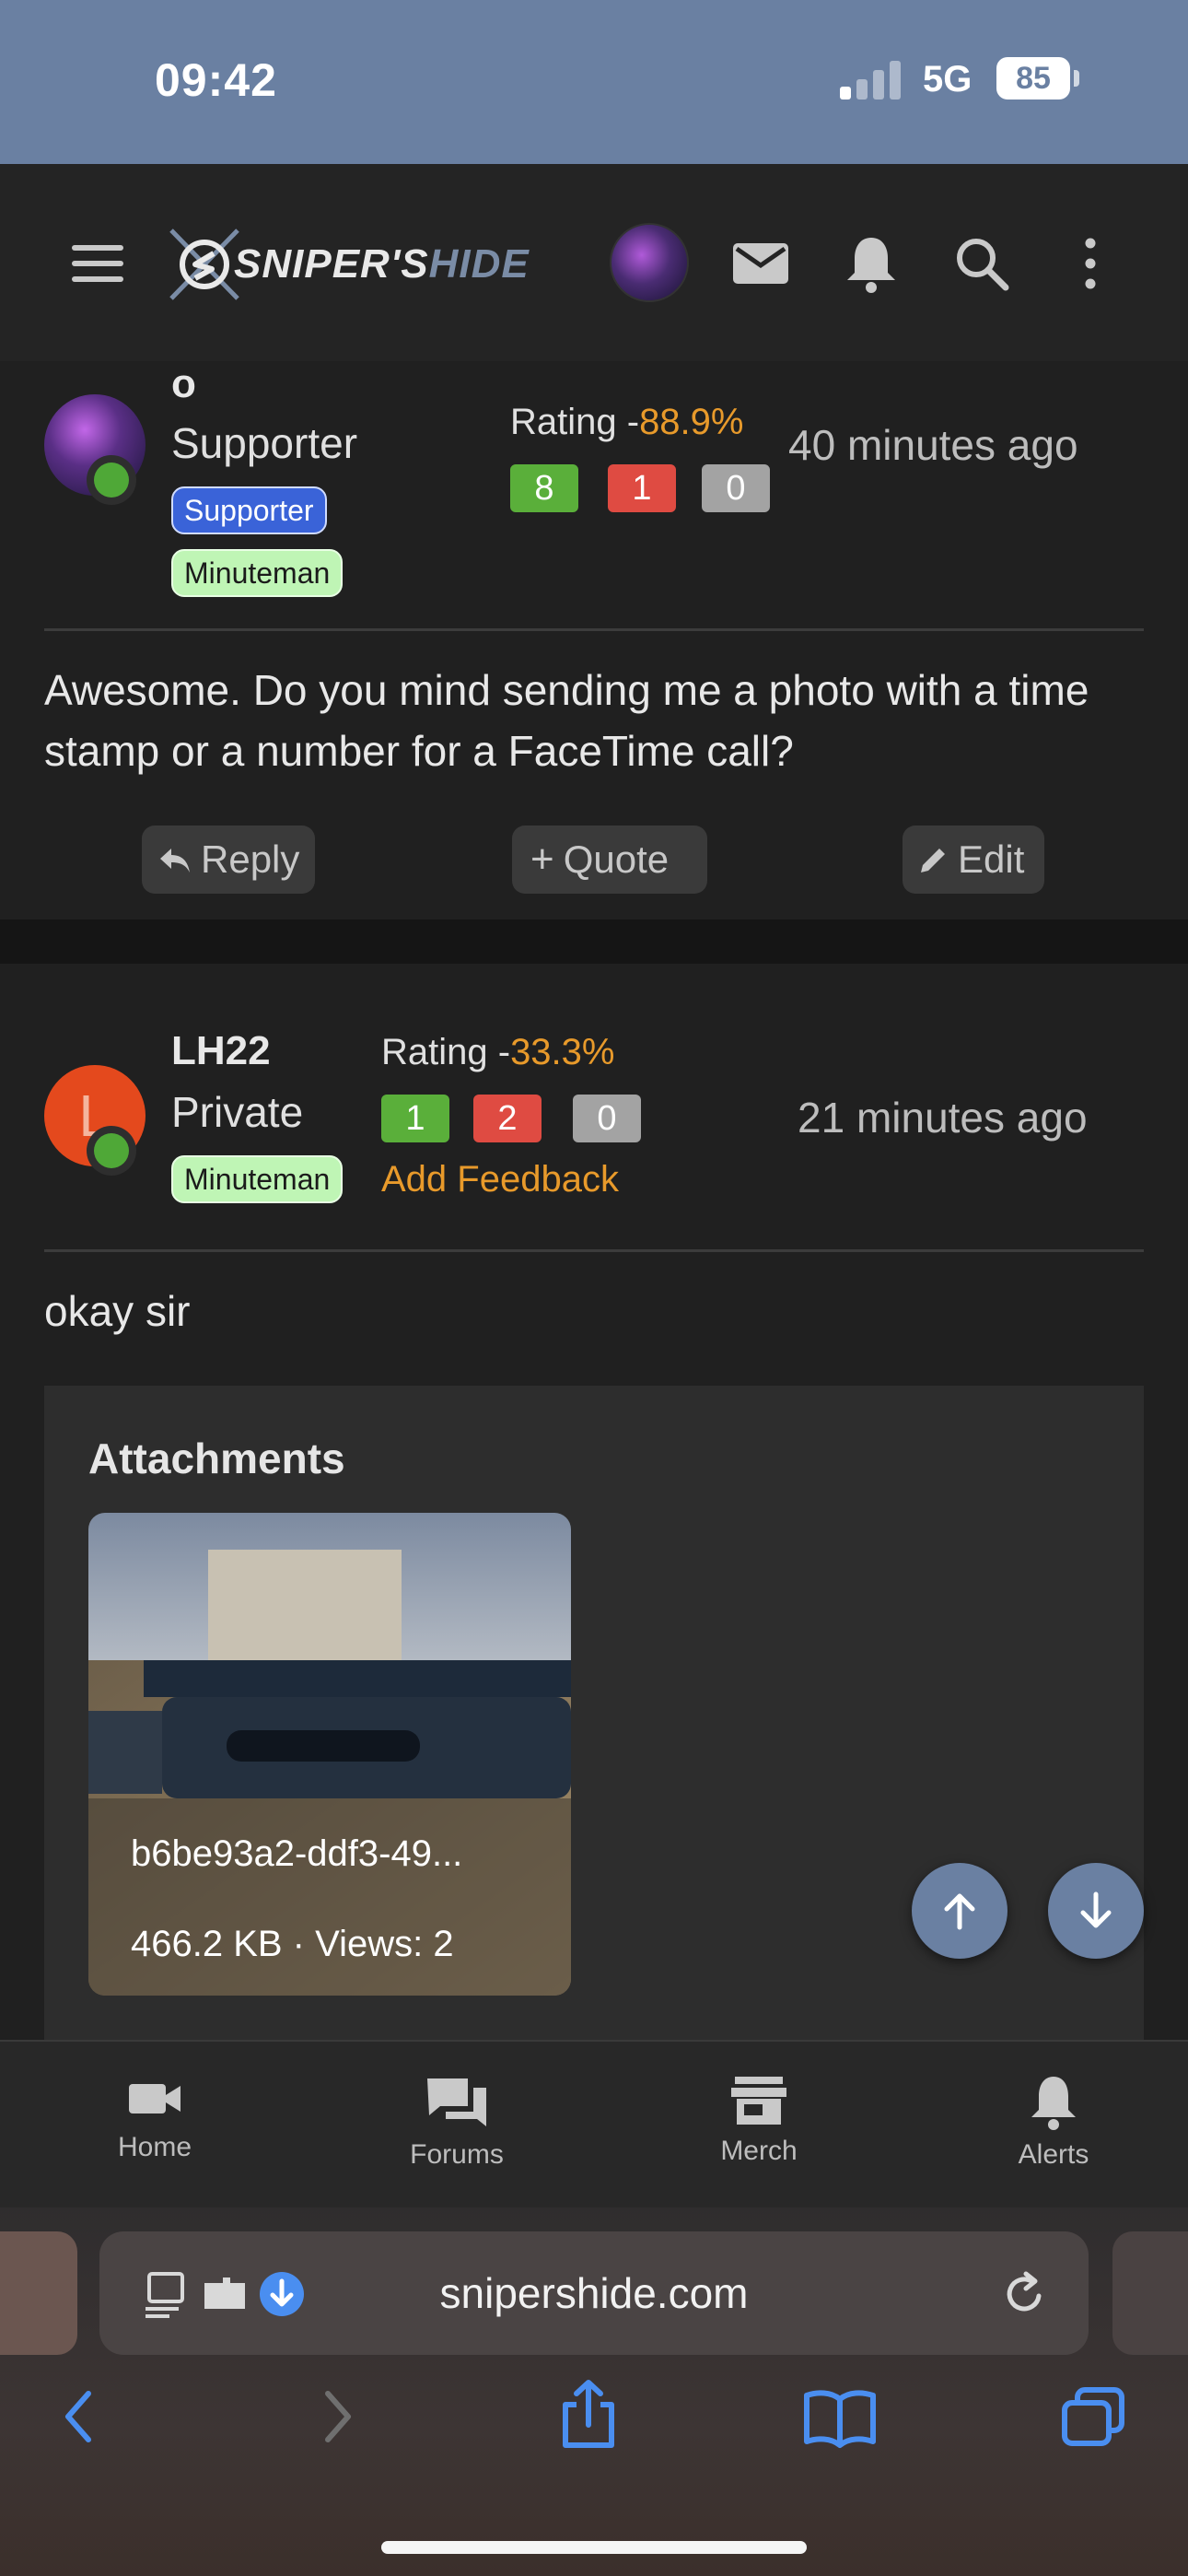 The height and width of the screenshot is (2576, 1188). I want to click on nav-merch-label: Merch, so click(759, 2151).